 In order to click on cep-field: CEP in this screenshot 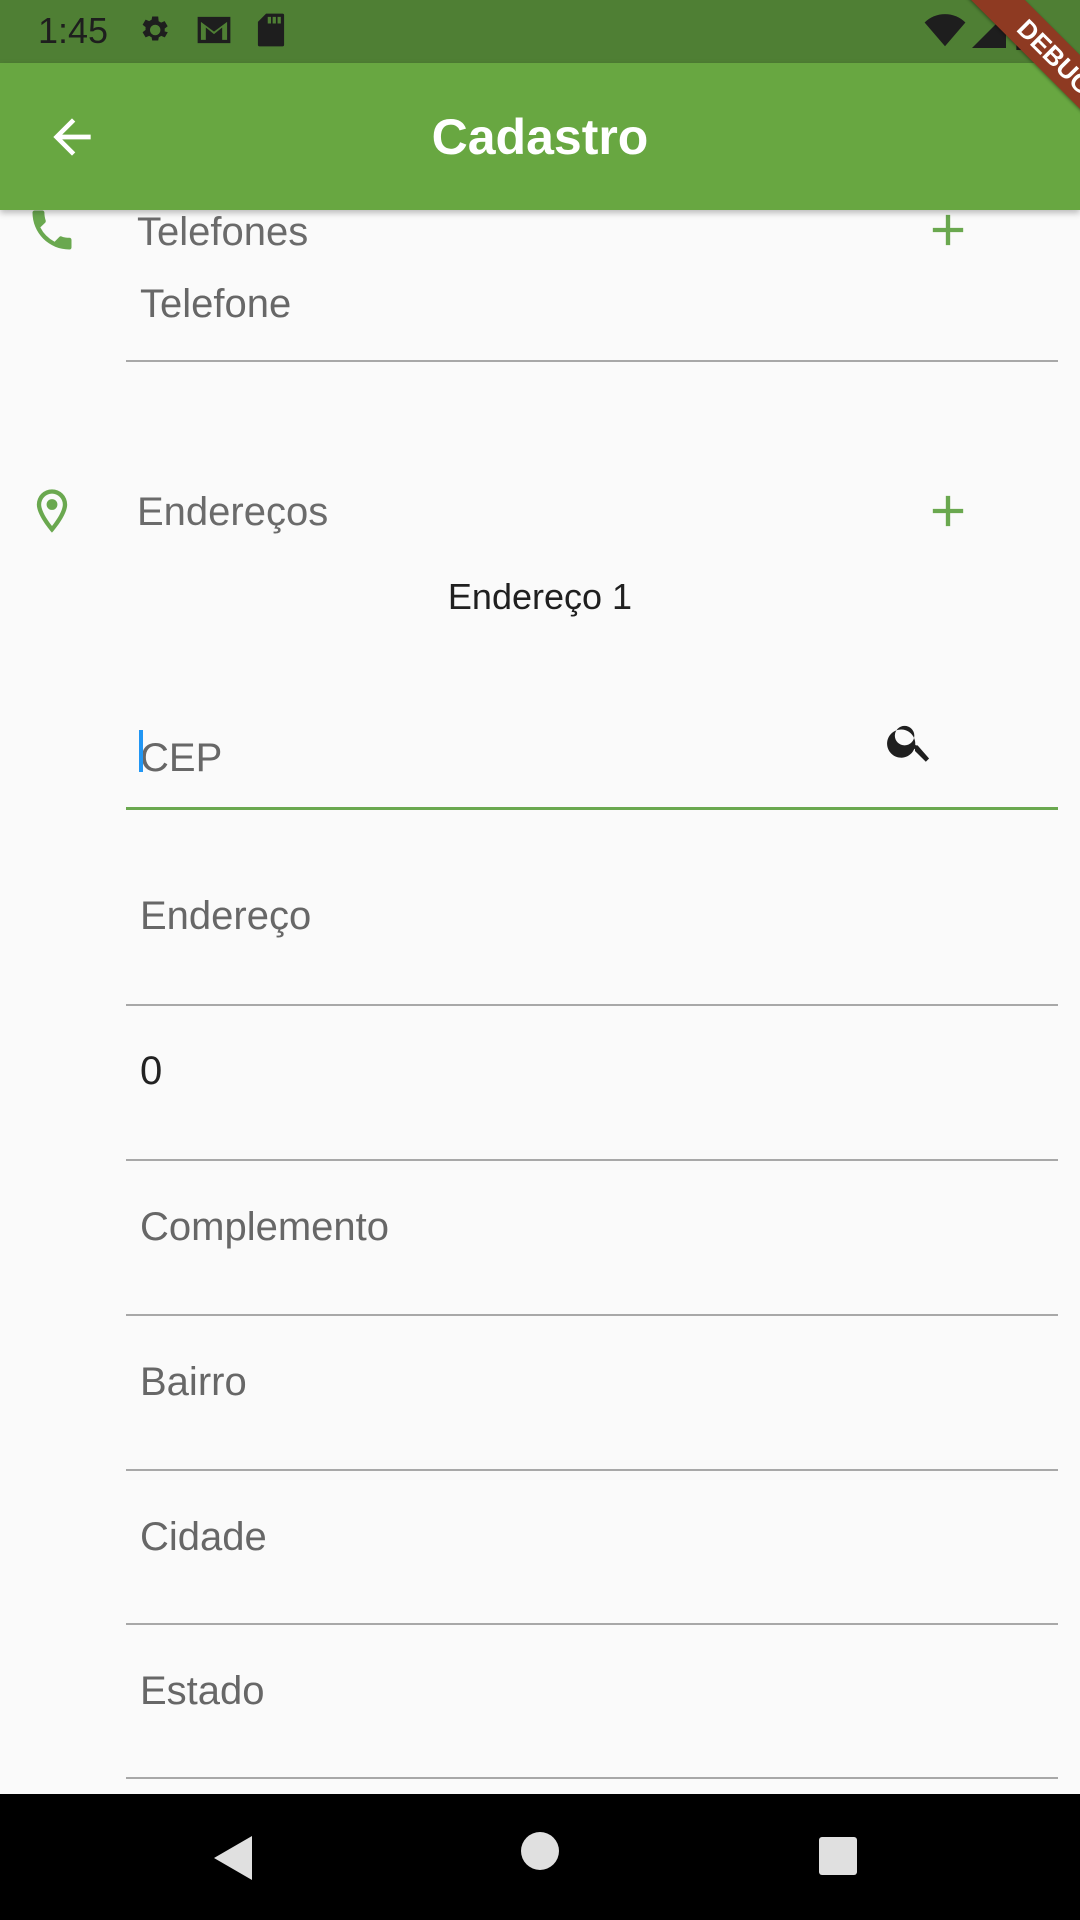, I will do `click(592, 740)`.